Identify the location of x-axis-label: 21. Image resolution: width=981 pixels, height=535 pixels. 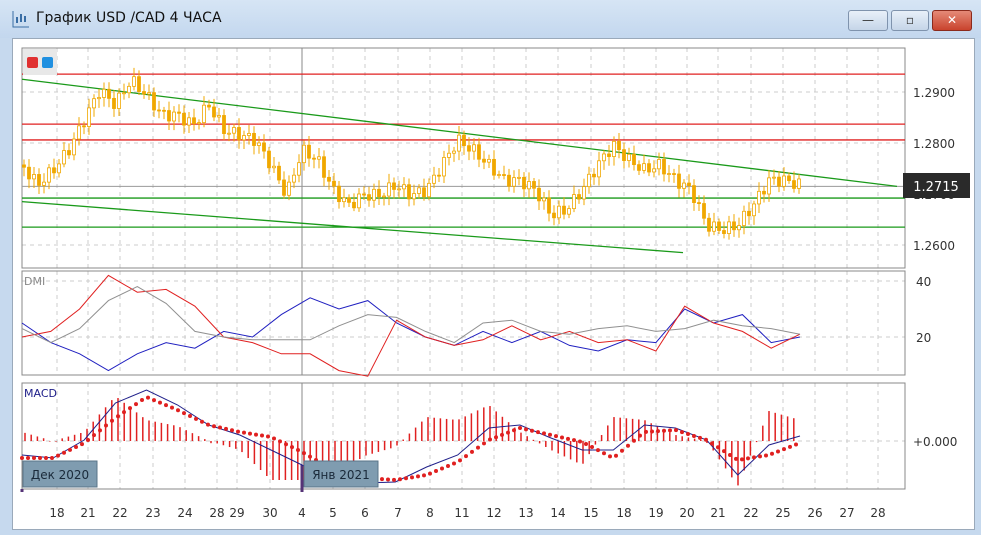
(717, 513).